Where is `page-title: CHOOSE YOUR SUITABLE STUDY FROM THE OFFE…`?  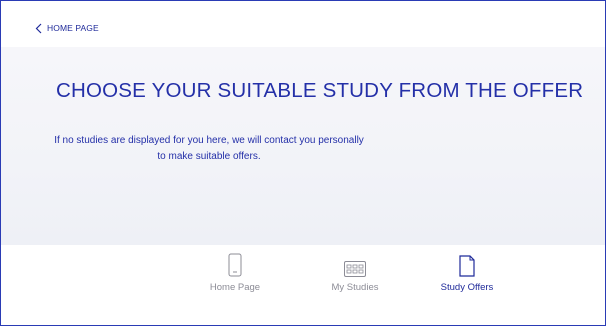 page-title: CHOOSE YOUR SUITABLE STUDY FROM THE OFFE… is located at coordinates (320, 90).